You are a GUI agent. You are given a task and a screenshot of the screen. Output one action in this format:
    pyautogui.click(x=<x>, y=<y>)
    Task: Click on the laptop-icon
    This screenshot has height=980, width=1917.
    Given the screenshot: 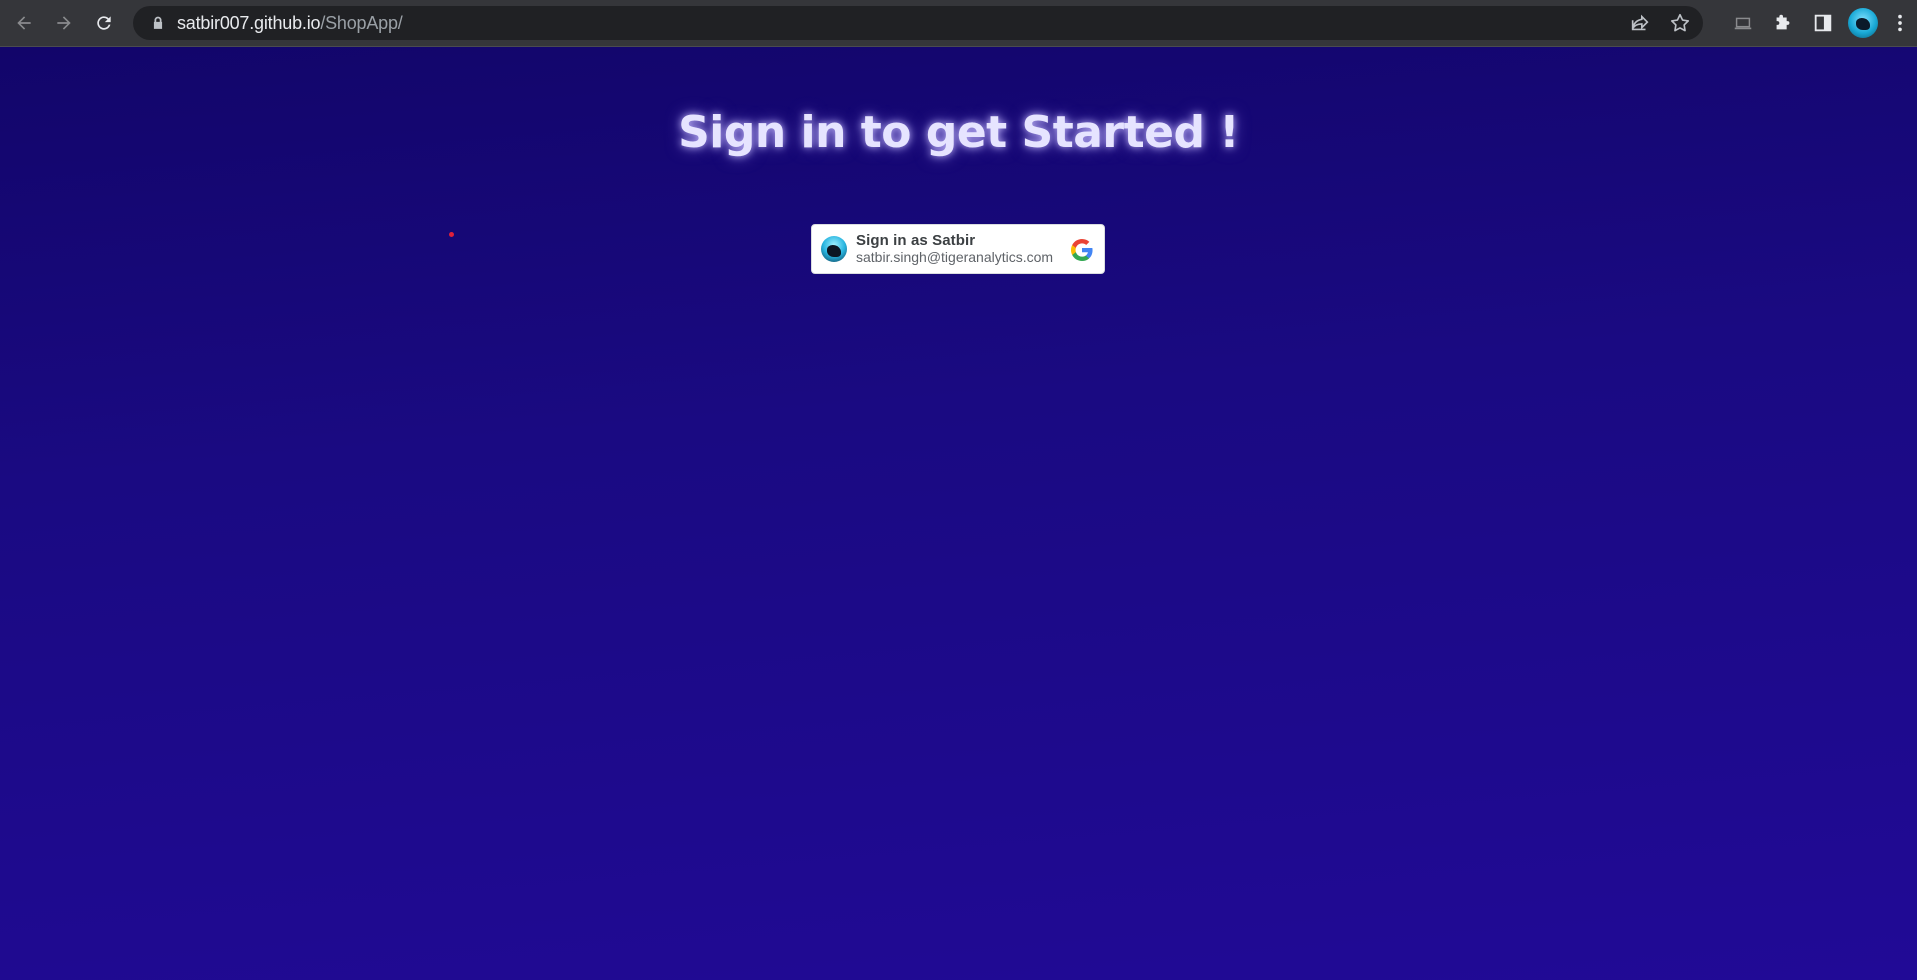 What is the action you would take?
    pyautogui.click(x=1743, y=23)
    